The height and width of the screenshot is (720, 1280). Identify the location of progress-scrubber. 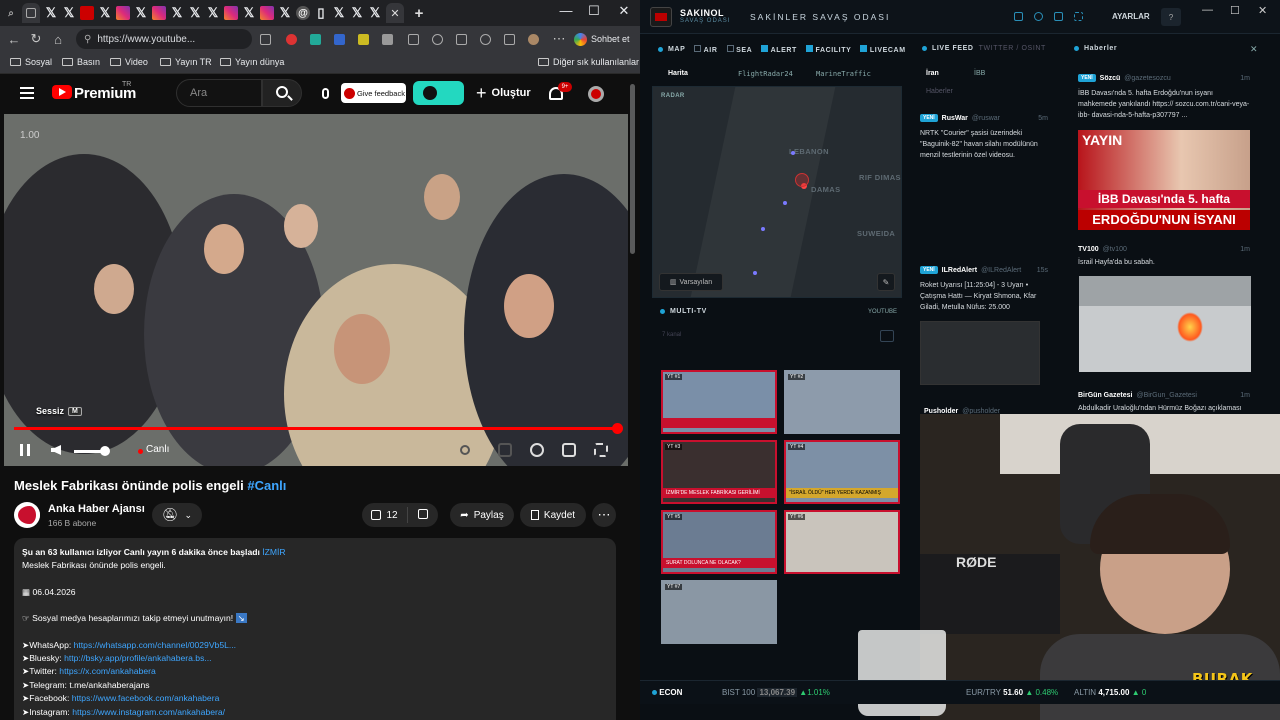
(617, 428).